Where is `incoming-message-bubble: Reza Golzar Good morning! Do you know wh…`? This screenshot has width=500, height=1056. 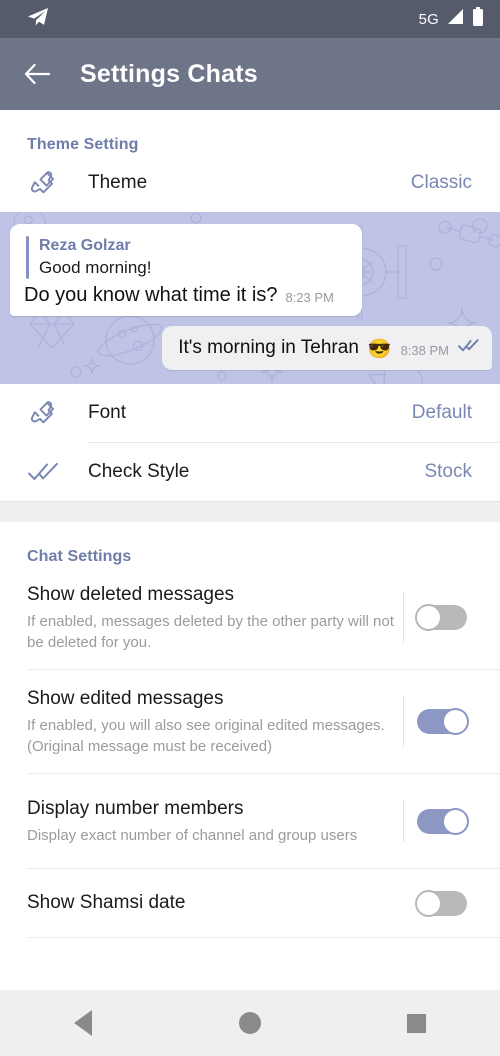
incoming-message-bubble: Reza Golzar Good morning! Do you know wh… is located at coordinates (186, 270).